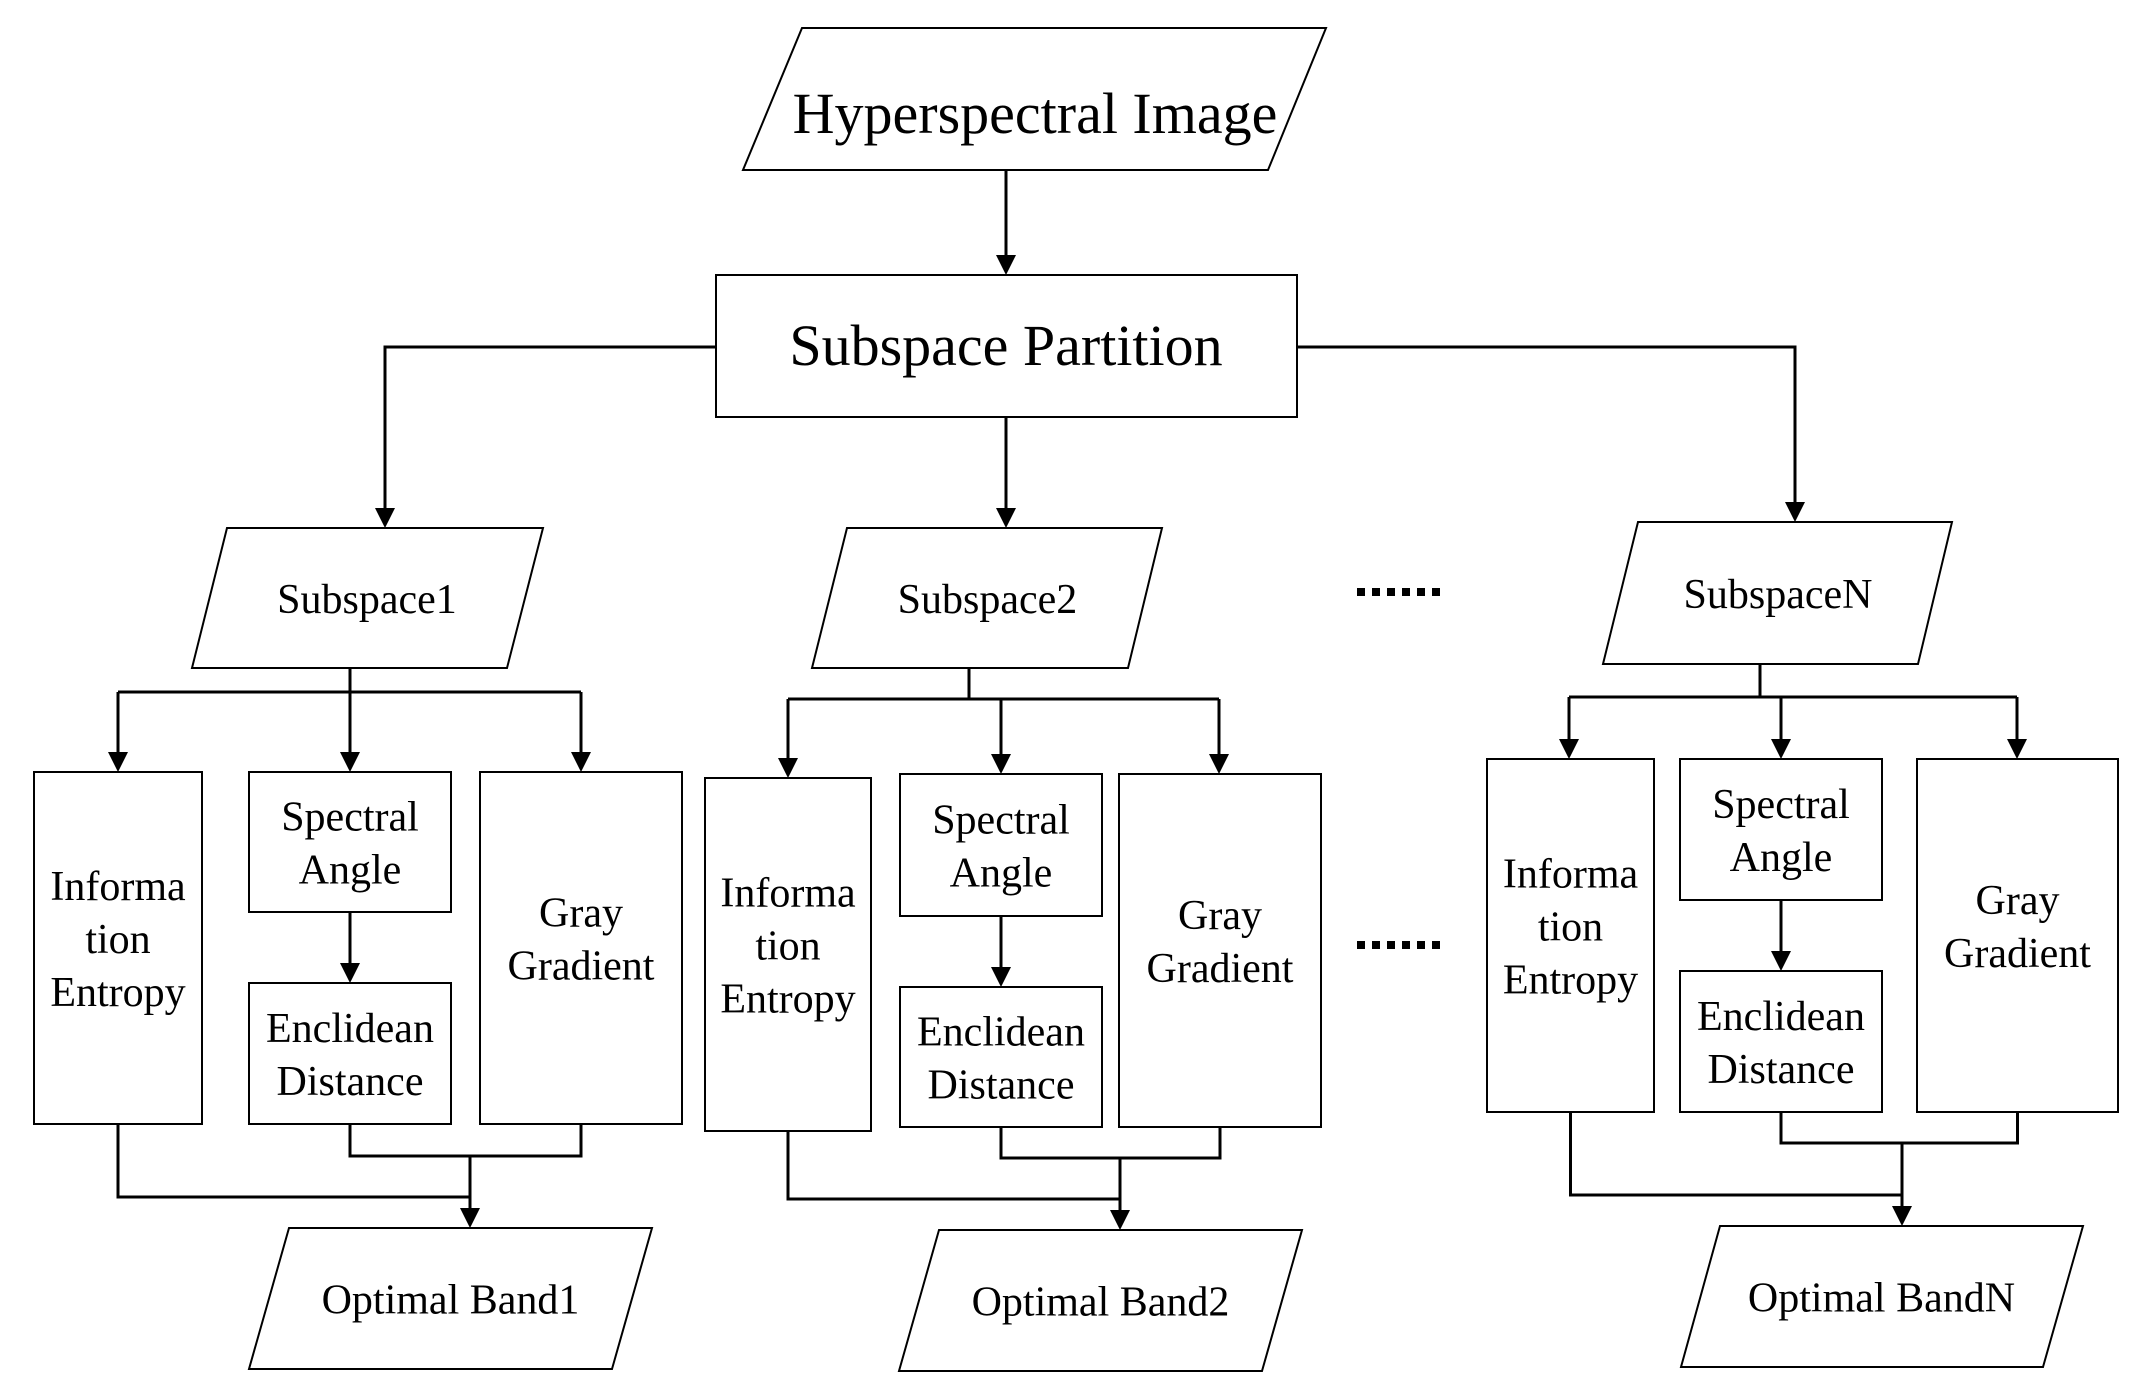 The width and height of the screenshot is (2154, 1395). What do you see at coordinates (1035, 113) in the screenshot?
I see `hyperspectral-image-label: Hyperspectral Image` at bounding box center [1035, 113].